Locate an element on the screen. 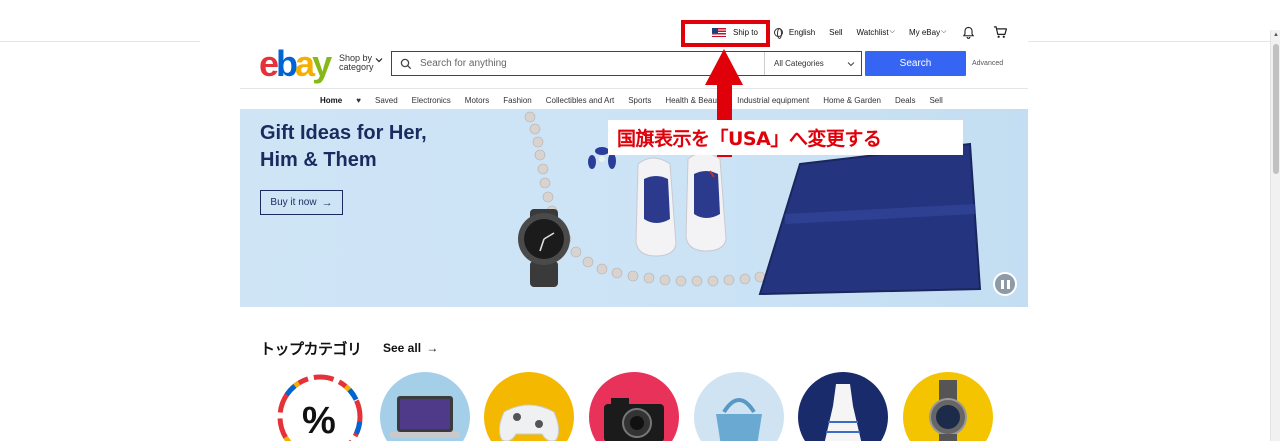 Image resolution: width=1280 pixels, height=441 pixels. nav-item-electronics: Electronics is located at coordinates (431, 100).